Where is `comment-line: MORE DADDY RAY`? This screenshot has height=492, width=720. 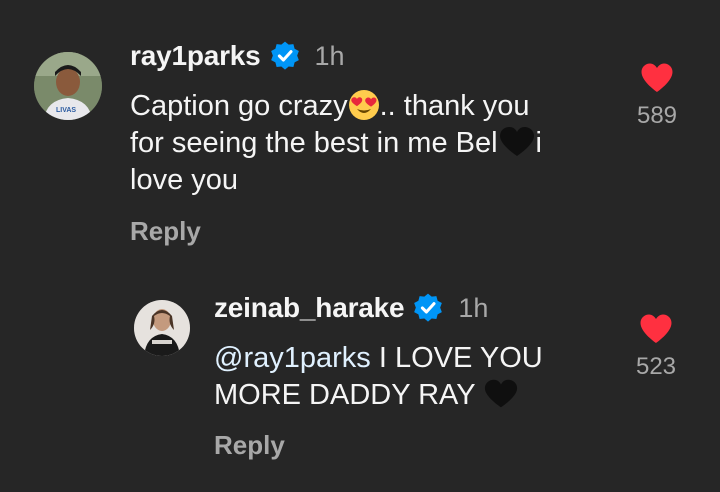 comment-line: MORE DADDY RAY is located at coordinates (414, 395).